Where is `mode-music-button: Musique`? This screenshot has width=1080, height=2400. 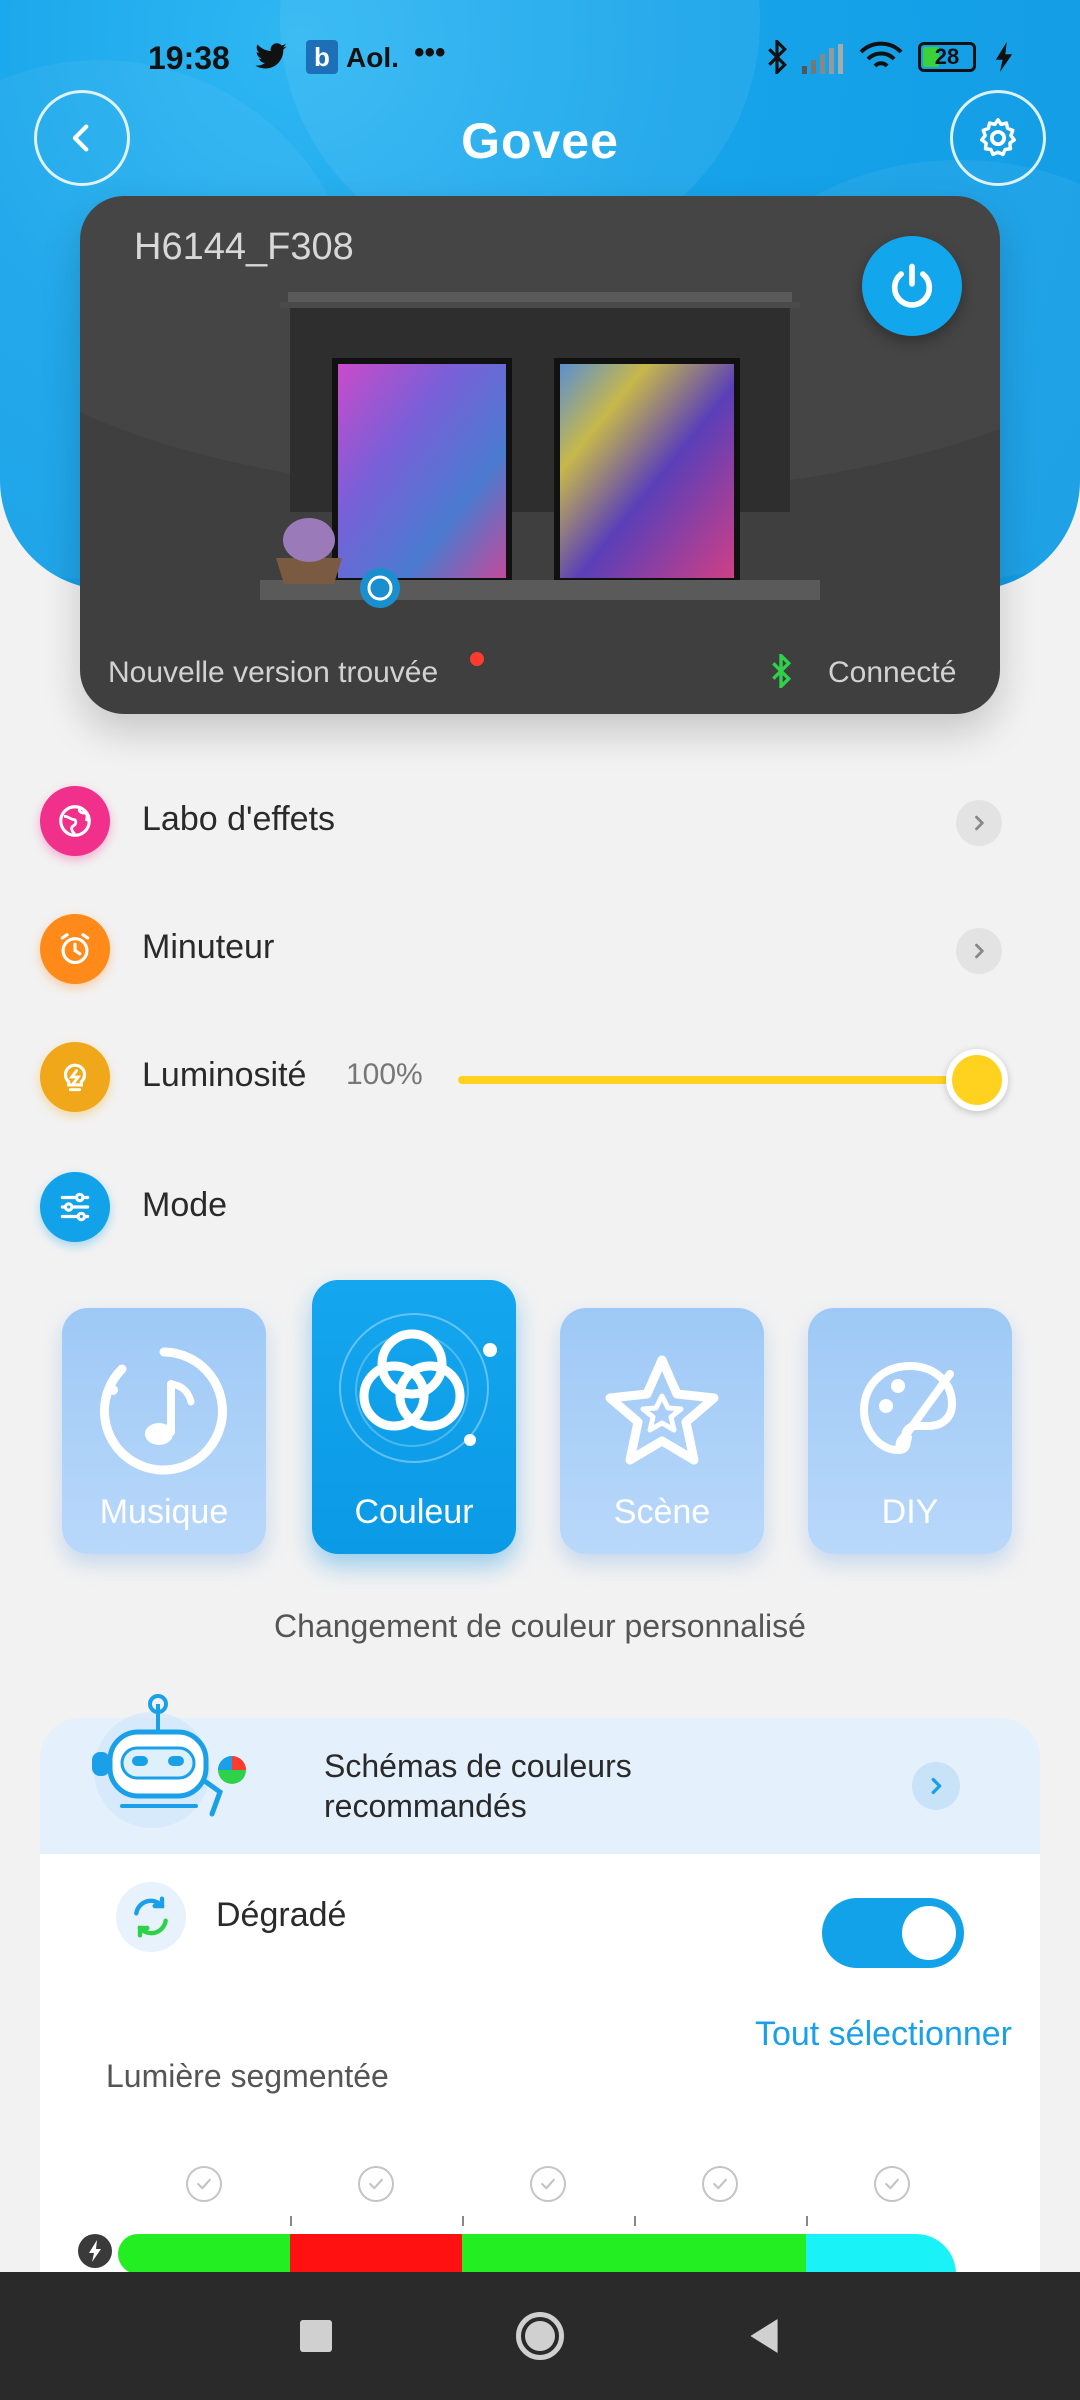
mode-music-button: Musique is located at coordinates (164, 1431).